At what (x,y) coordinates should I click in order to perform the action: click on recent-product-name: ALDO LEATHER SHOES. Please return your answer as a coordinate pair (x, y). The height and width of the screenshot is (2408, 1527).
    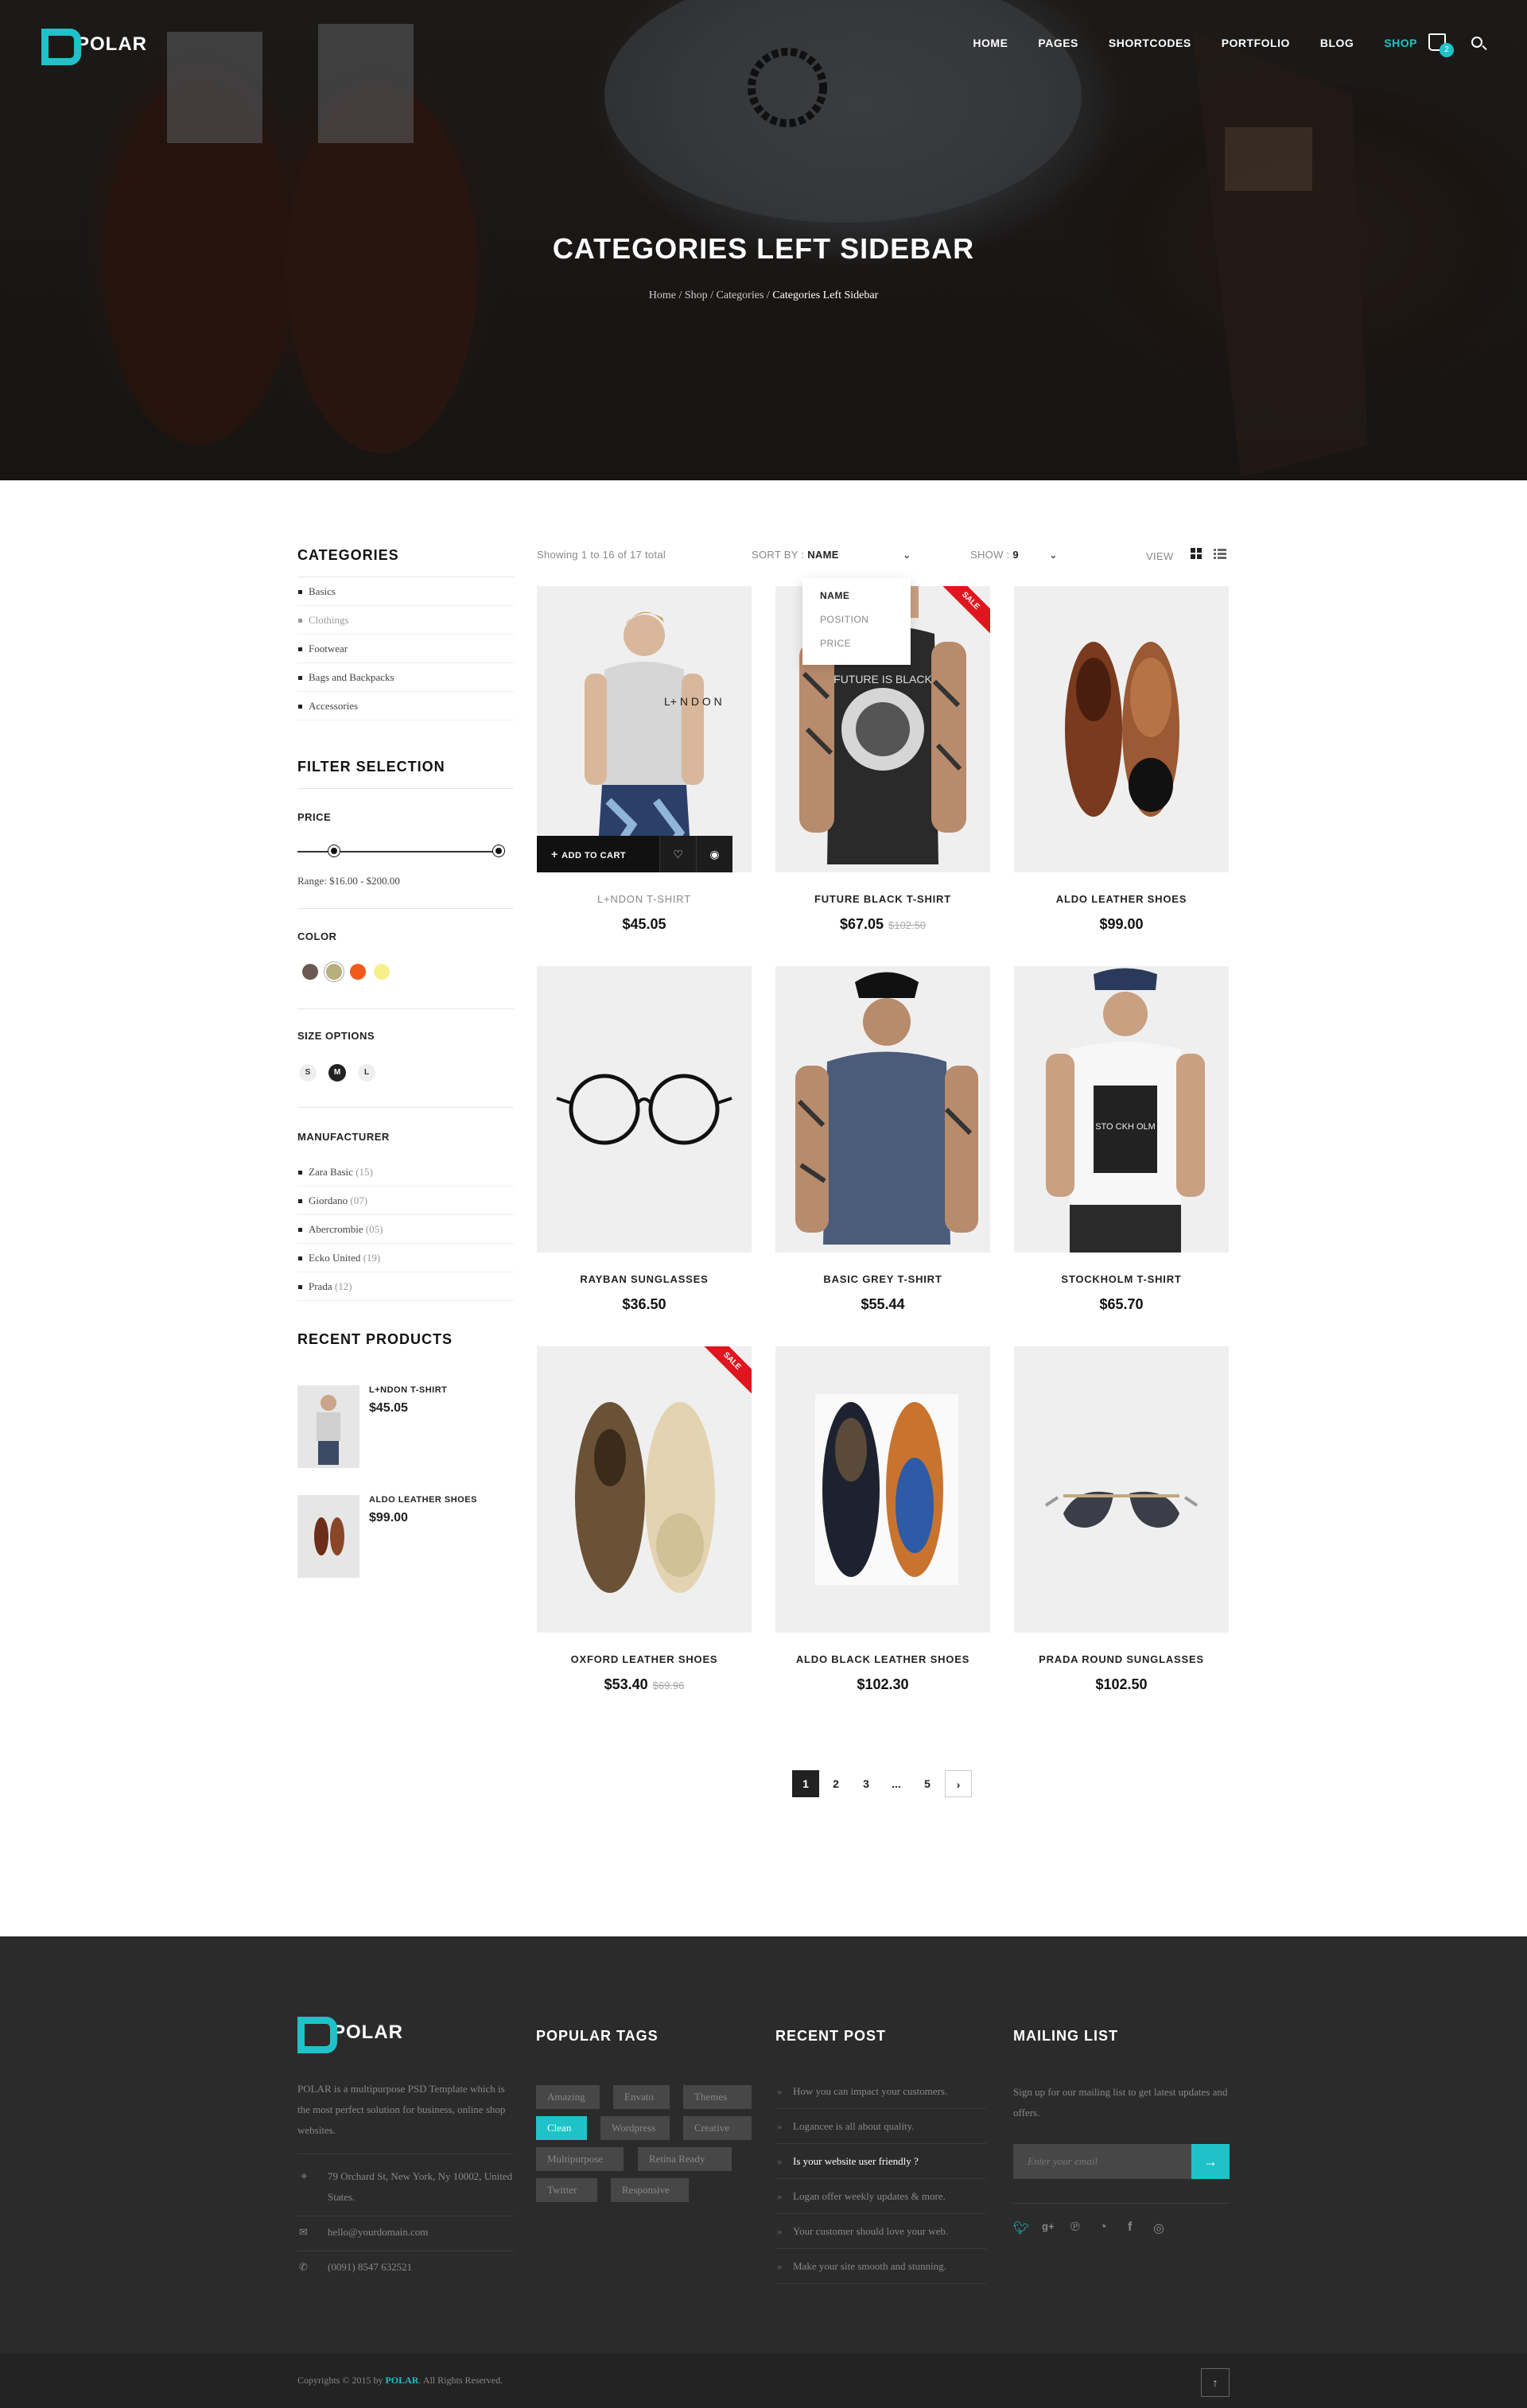
    Looking at the image, I should click on (423, 1500).